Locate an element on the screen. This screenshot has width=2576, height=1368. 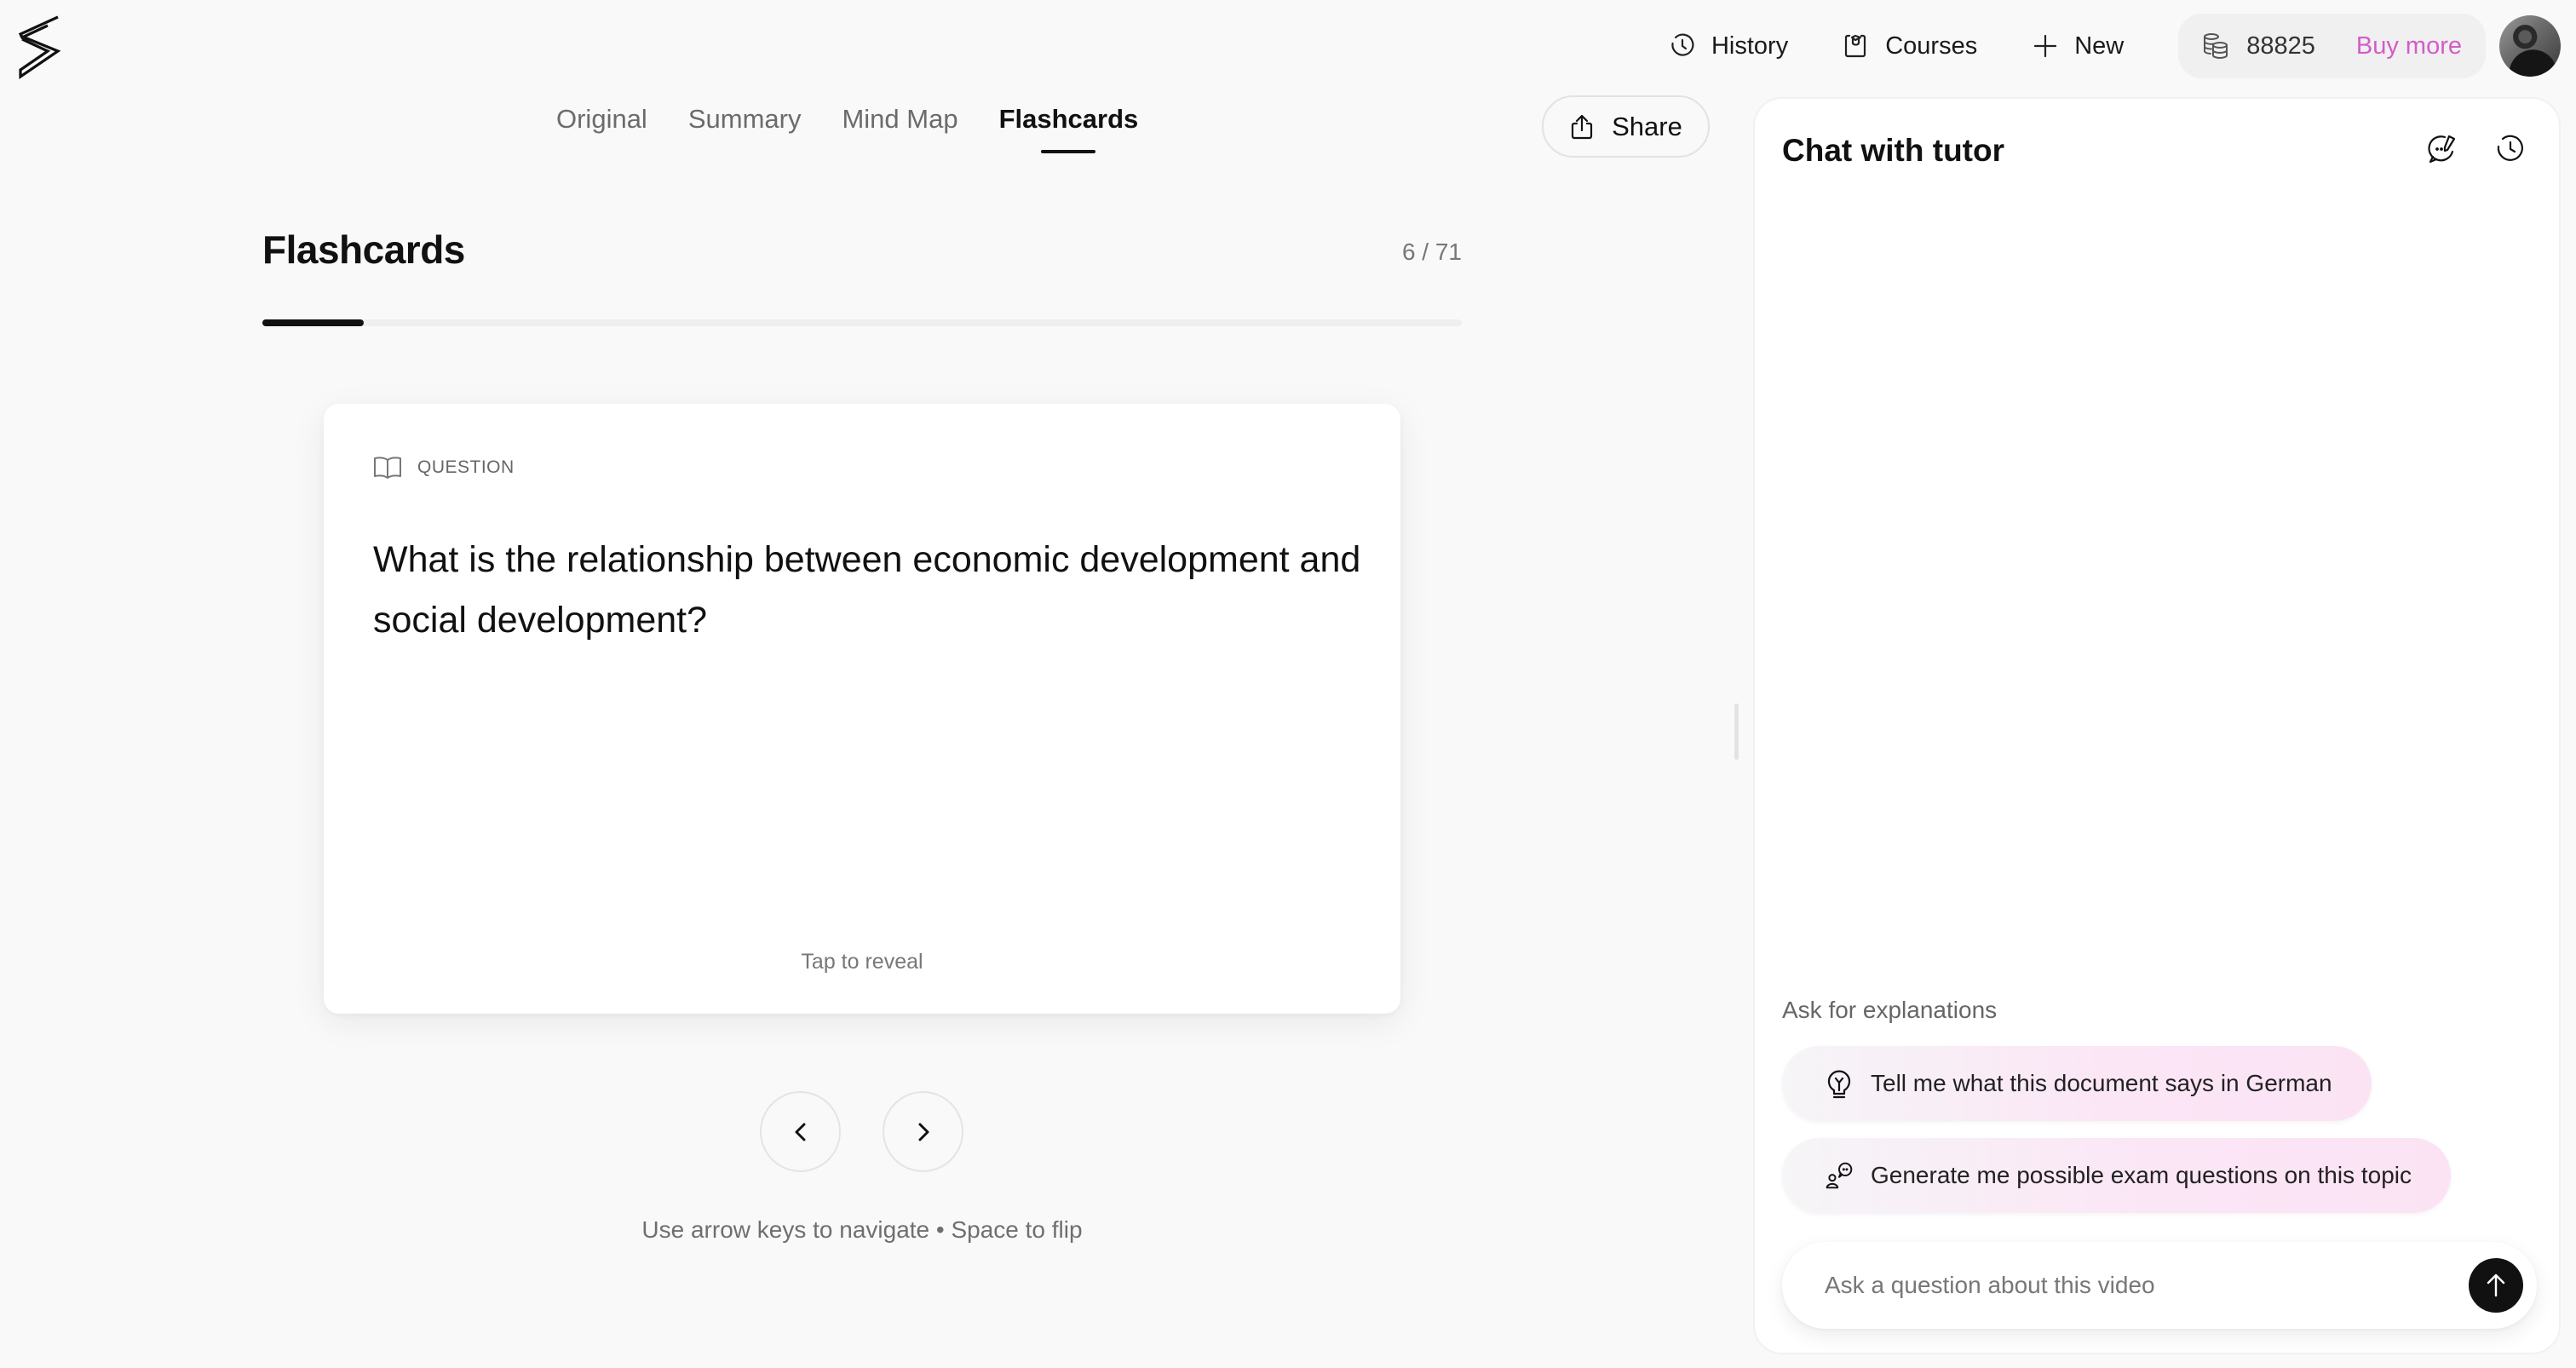
previous-card-button is located at coordinates (800, 1131).